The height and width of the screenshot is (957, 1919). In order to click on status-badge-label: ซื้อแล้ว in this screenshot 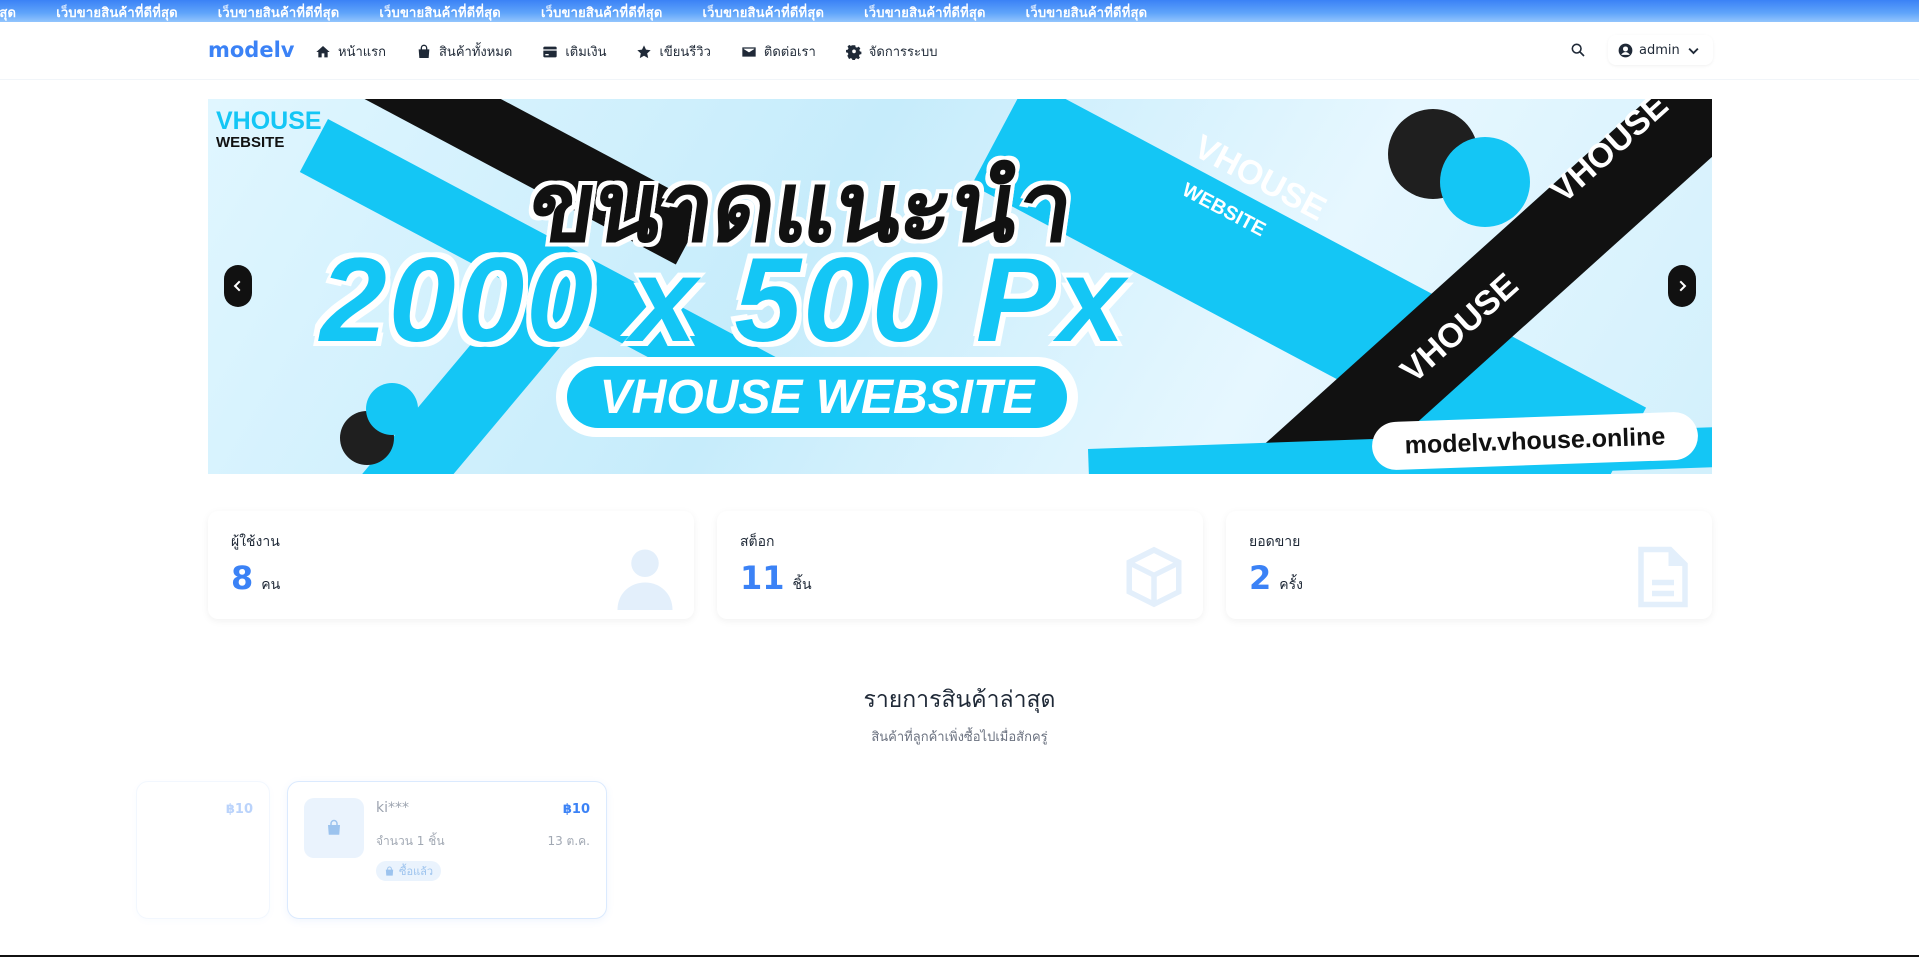, I will do `click(416, 871)`.